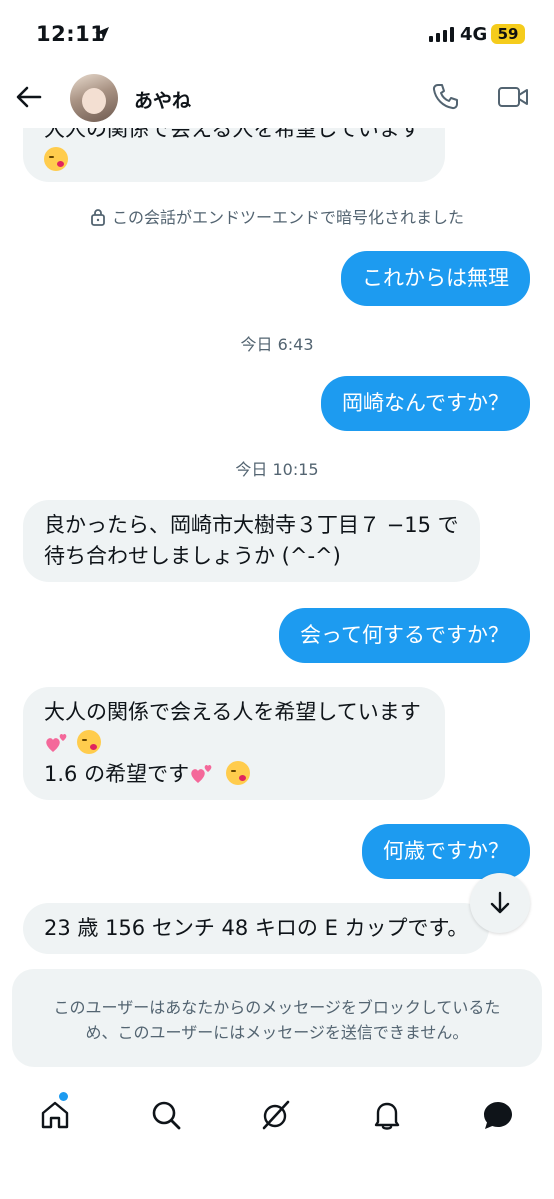 Image resolution: width=554 pixels, height=1199 pixels. I want to click on bell-icon, so click(387, 1115).